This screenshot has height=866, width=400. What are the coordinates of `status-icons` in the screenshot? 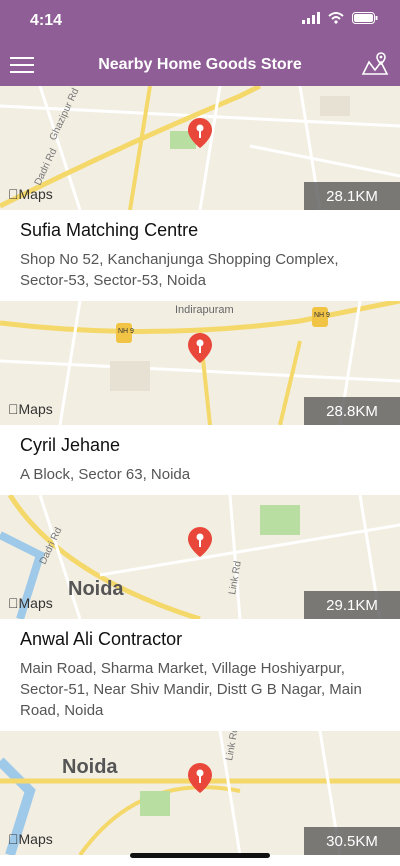 It's located at (340, 18).